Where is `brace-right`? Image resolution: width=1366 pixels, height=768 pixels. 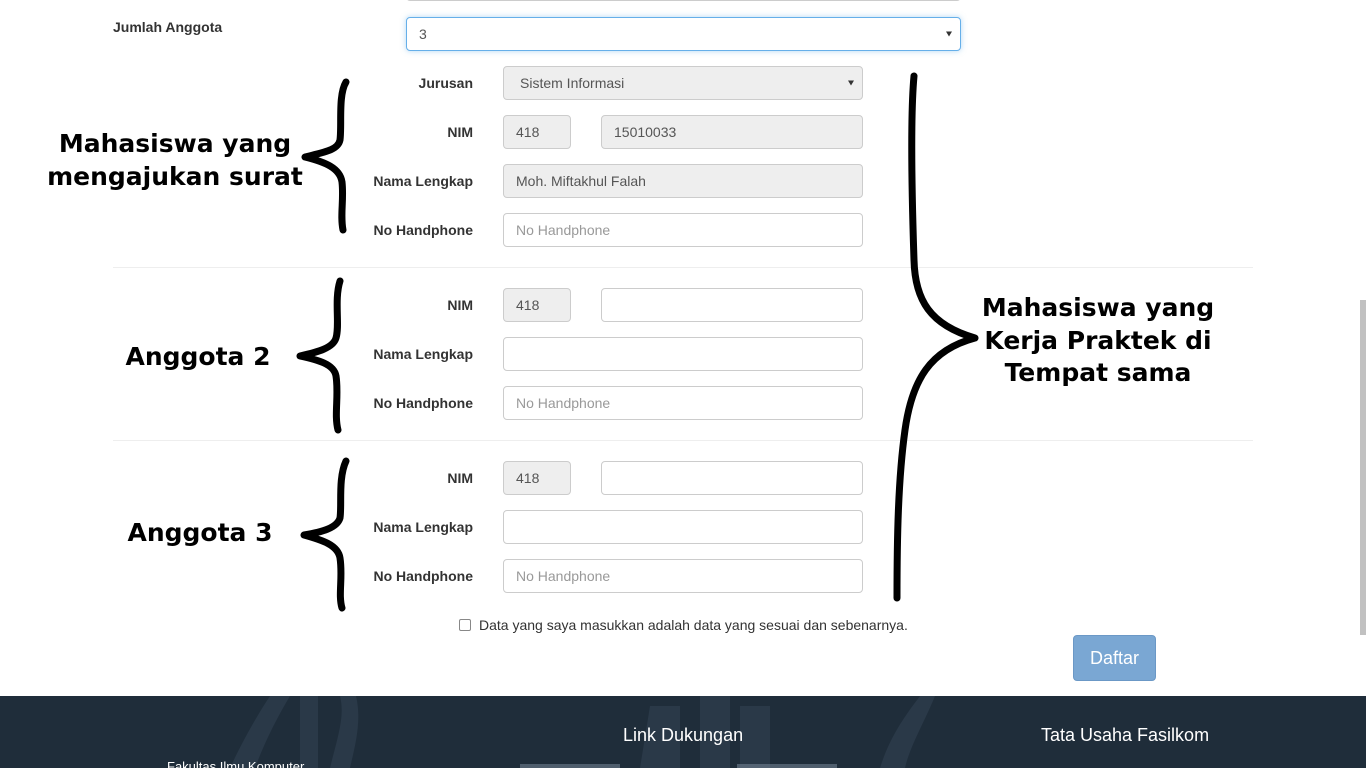
brace-right is located at coordinates (936, 337).